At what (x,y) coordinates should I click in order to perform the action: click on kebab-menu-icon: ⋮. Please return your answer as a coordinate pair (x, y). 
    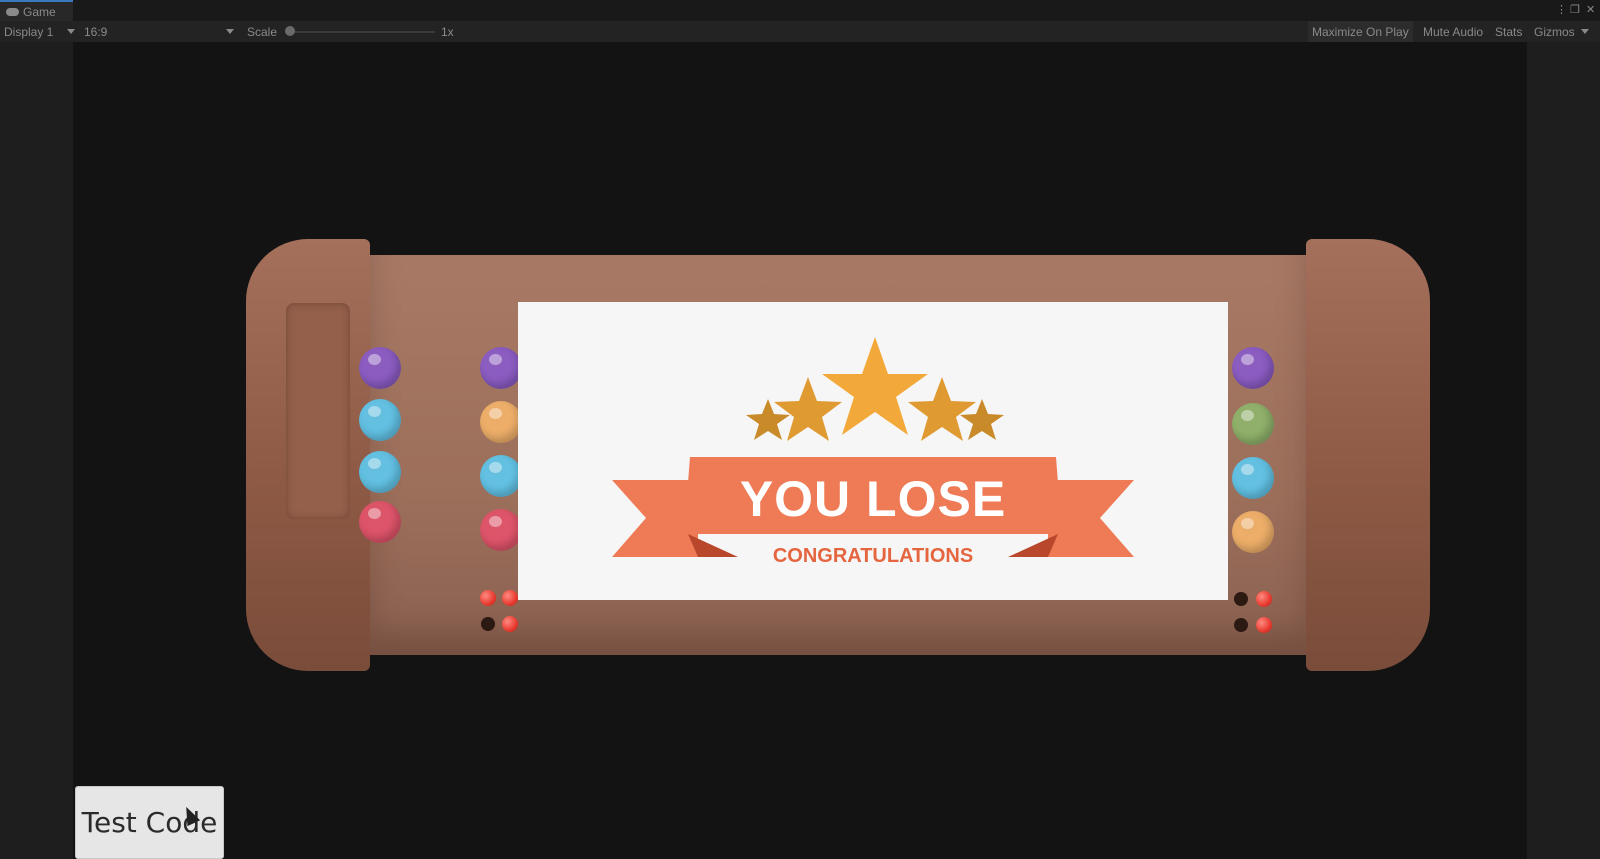
    Looking at the image, I should click on (1561, 10).